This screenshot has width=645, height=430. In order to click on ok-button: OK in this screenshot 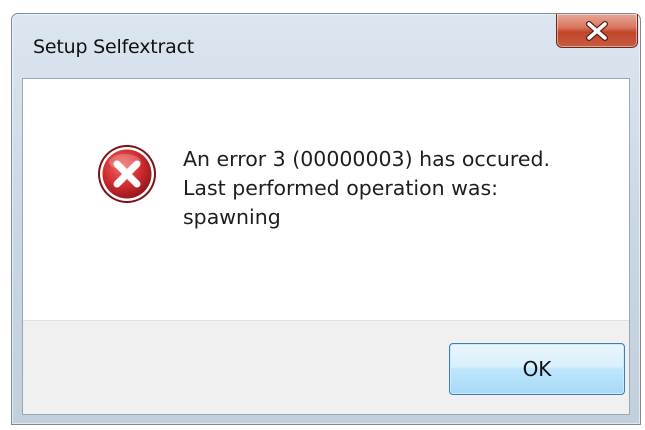, I will do `click(537, 369)`.